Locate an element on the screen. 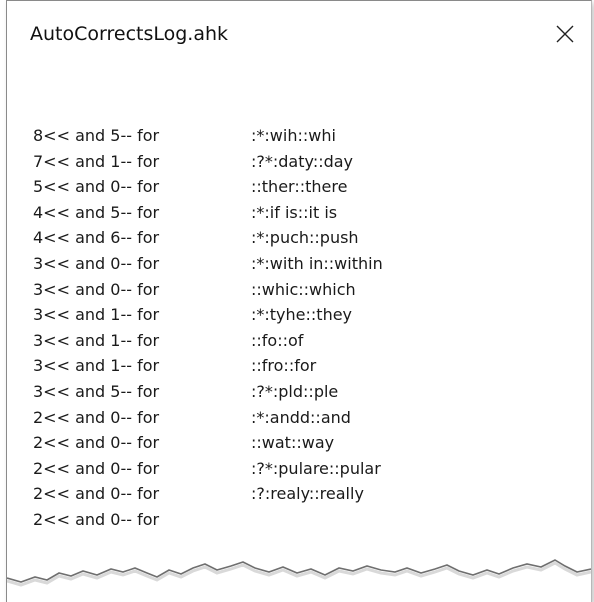 Image resolution: width=594 pixels, height=602 pixels. log-row: 7<< and 1-- for :?*:daty::day is located at coordinates (312, 162).